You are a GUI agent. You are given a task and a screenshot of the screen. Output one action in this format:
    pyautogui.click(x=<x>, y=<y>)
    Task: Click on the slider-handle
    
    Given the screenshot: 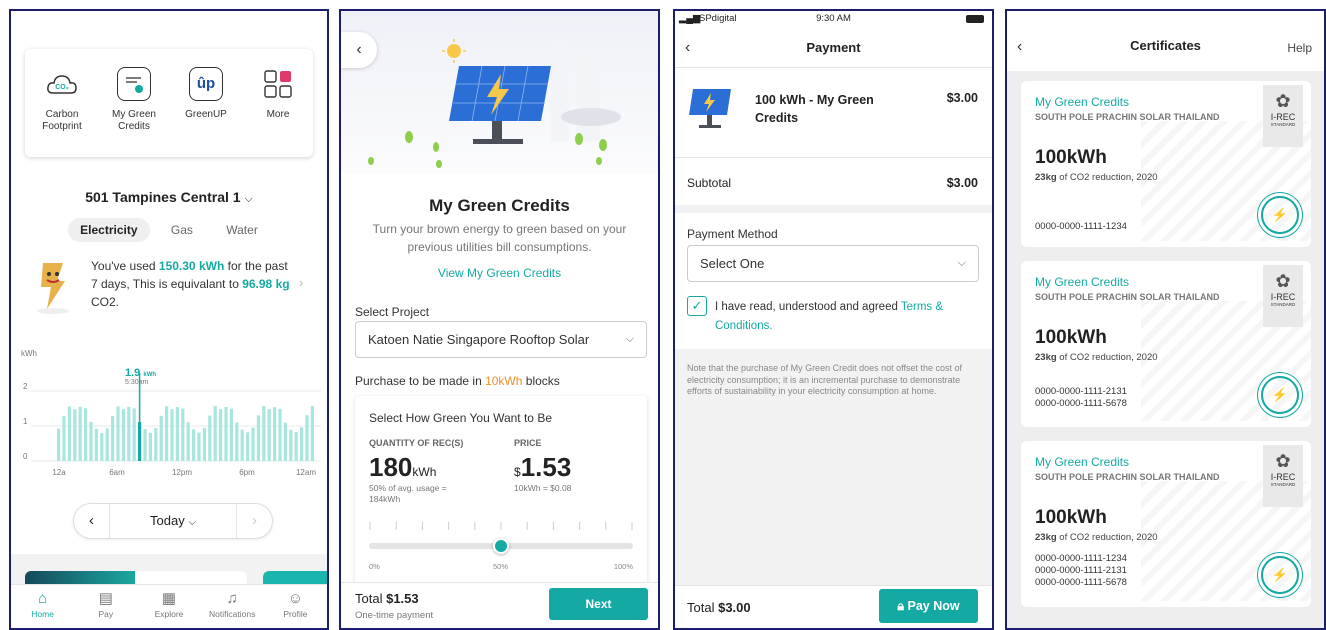 What is the action you would take?
    pyautogui.click(x=501, y=546)
    